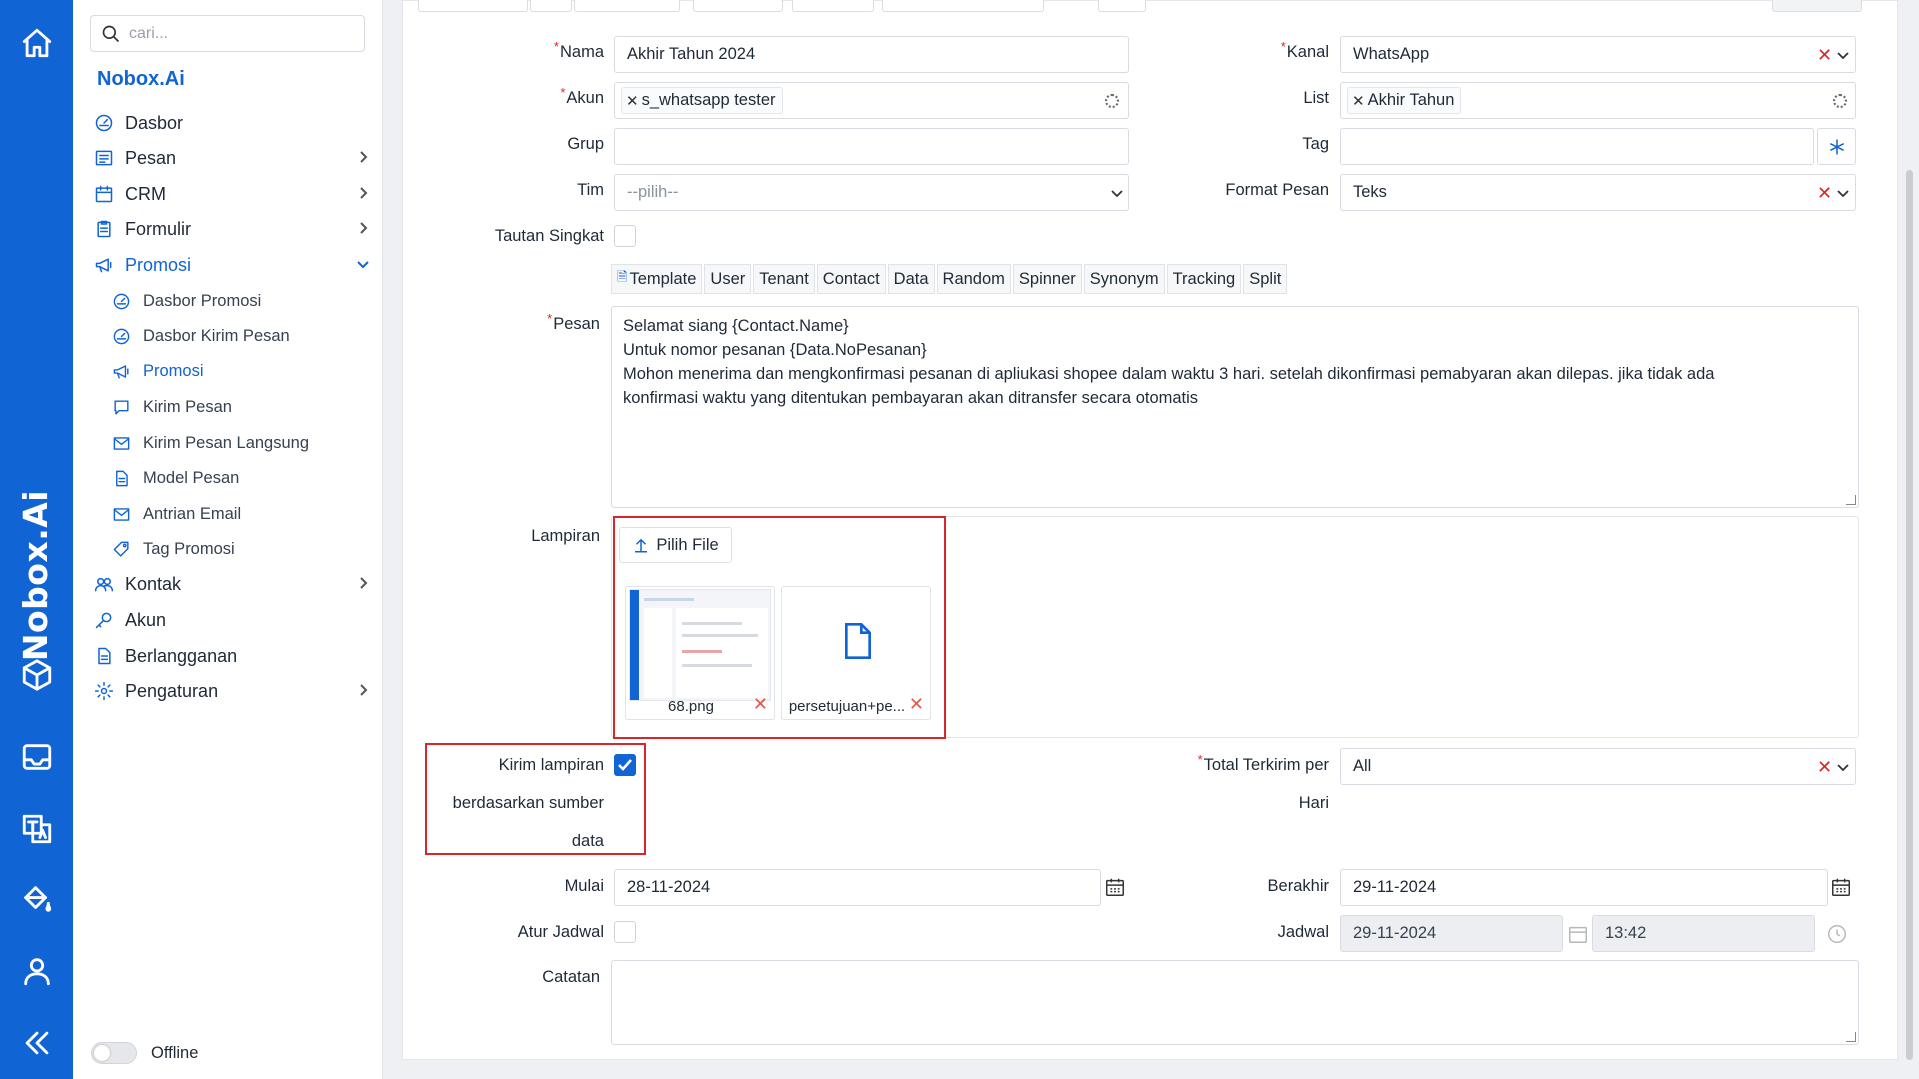 The image size is (1919, 1079). I want to click on nama-field: Akhir Tahun 2024, so click(871, 54).